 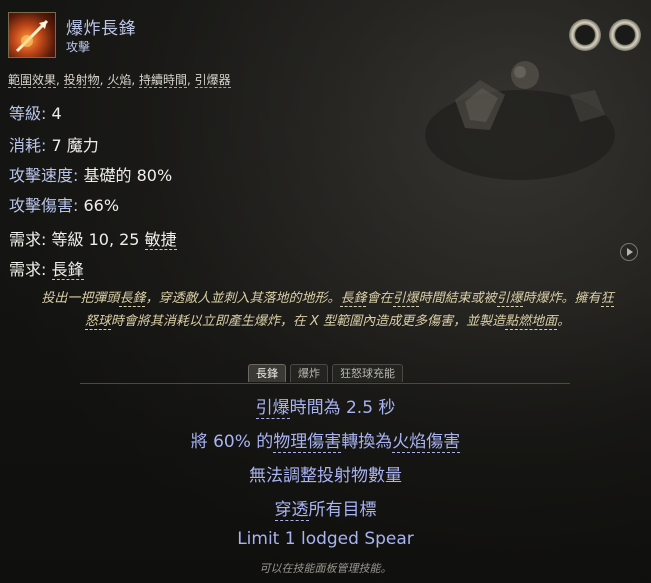 I want to click on mod-keyword: 物理傷害, so click(x=307, y=442).